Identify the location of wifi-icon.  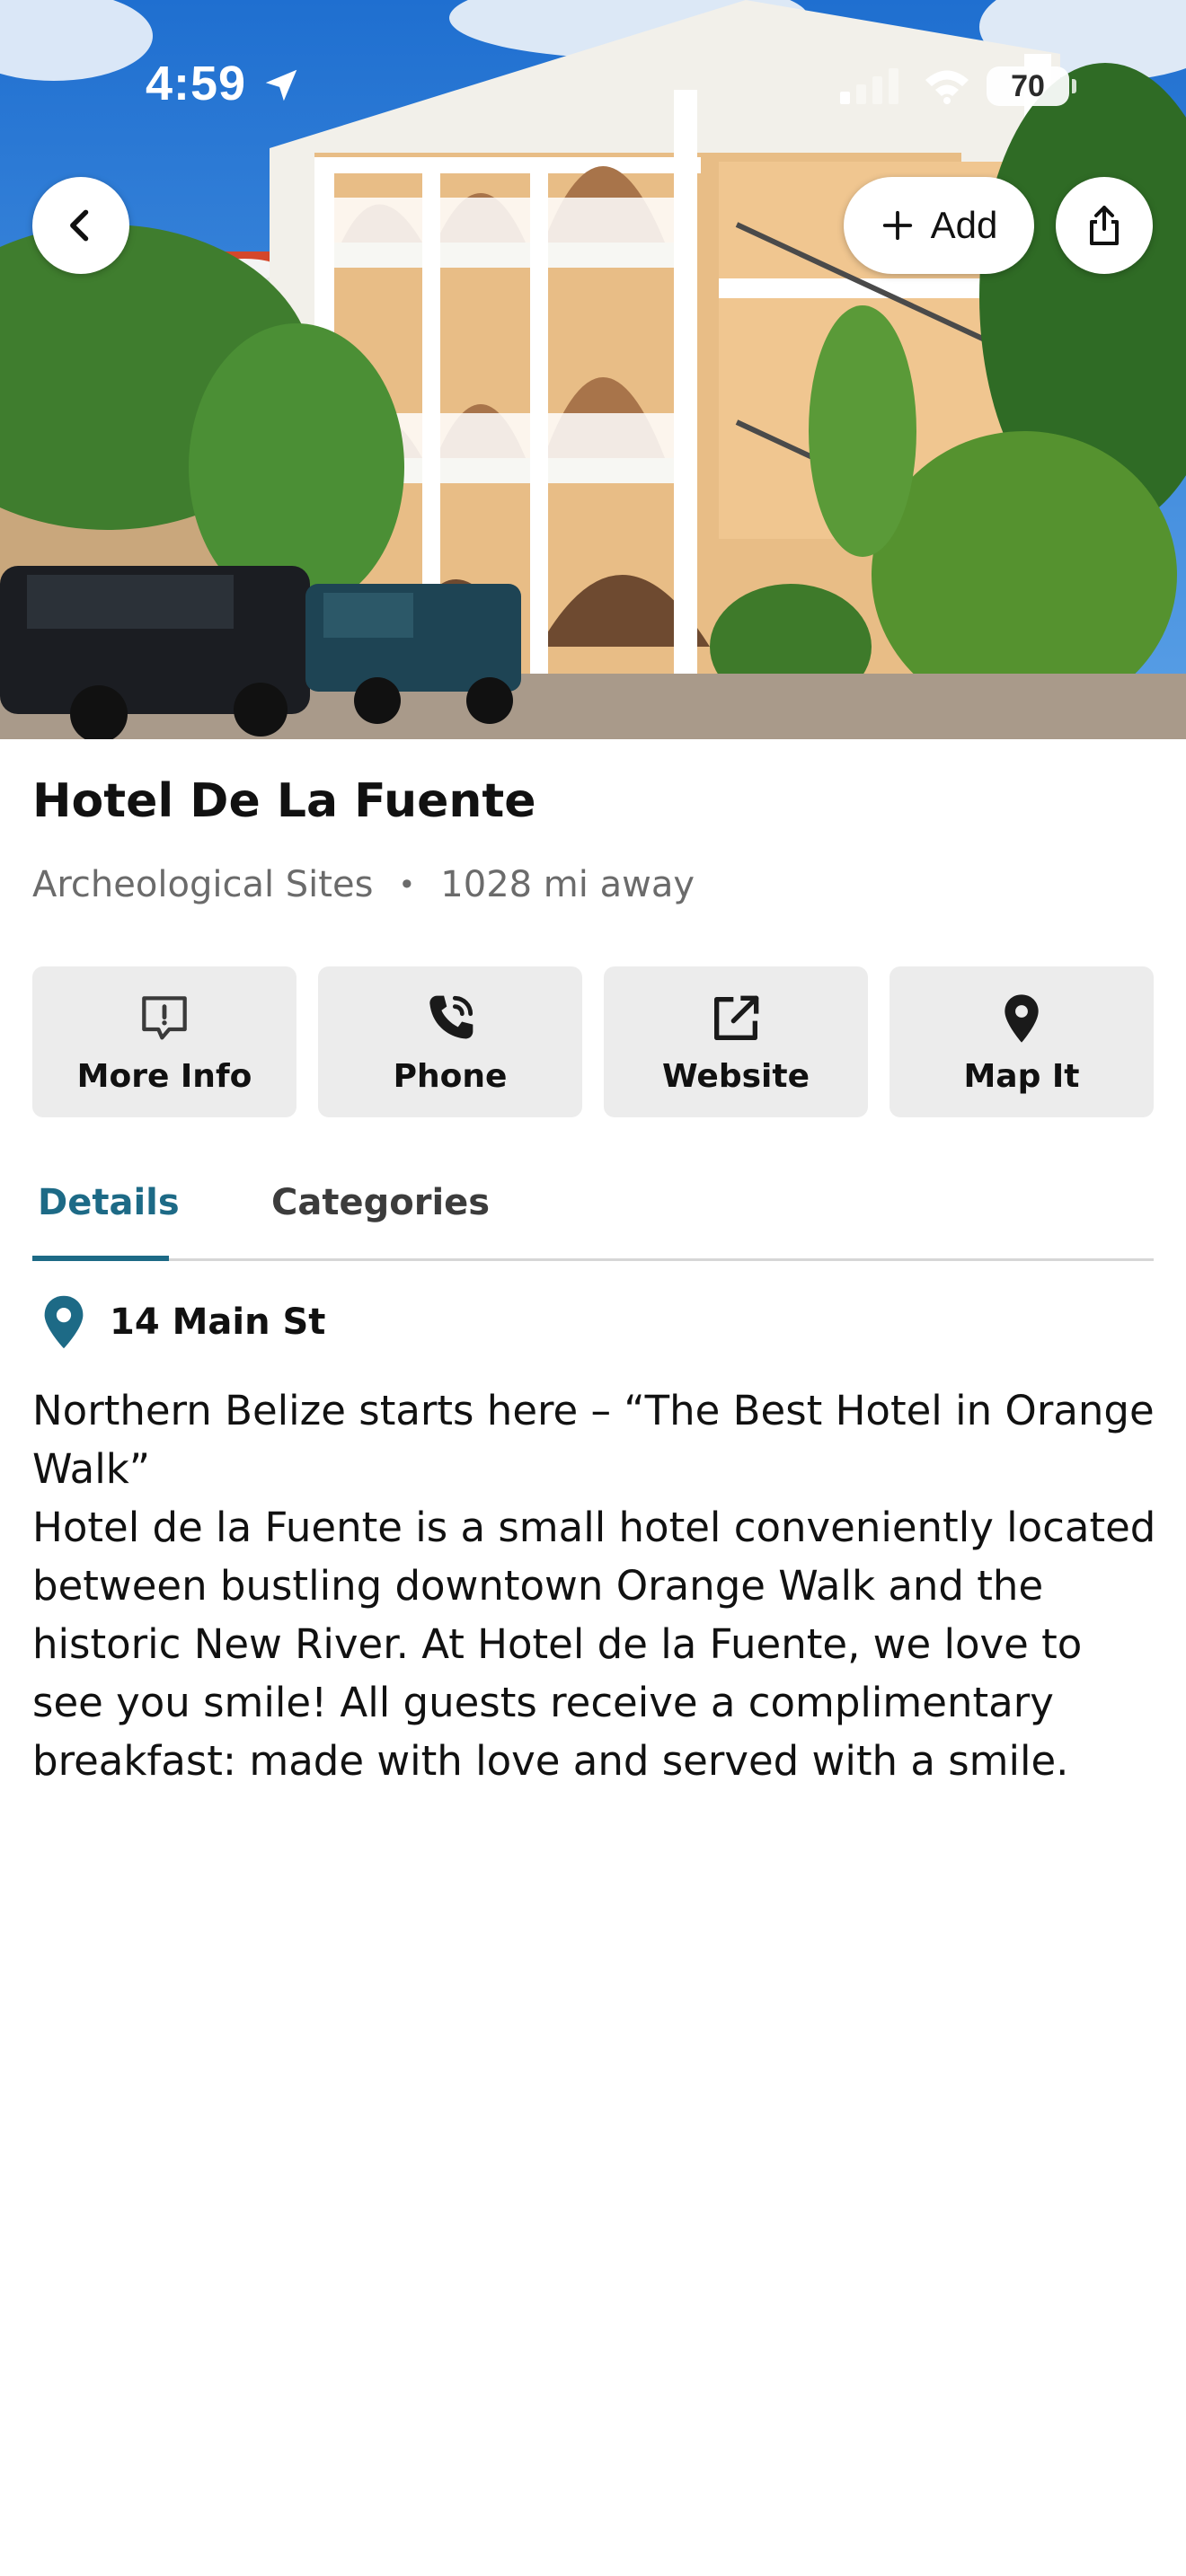
(947, 87).